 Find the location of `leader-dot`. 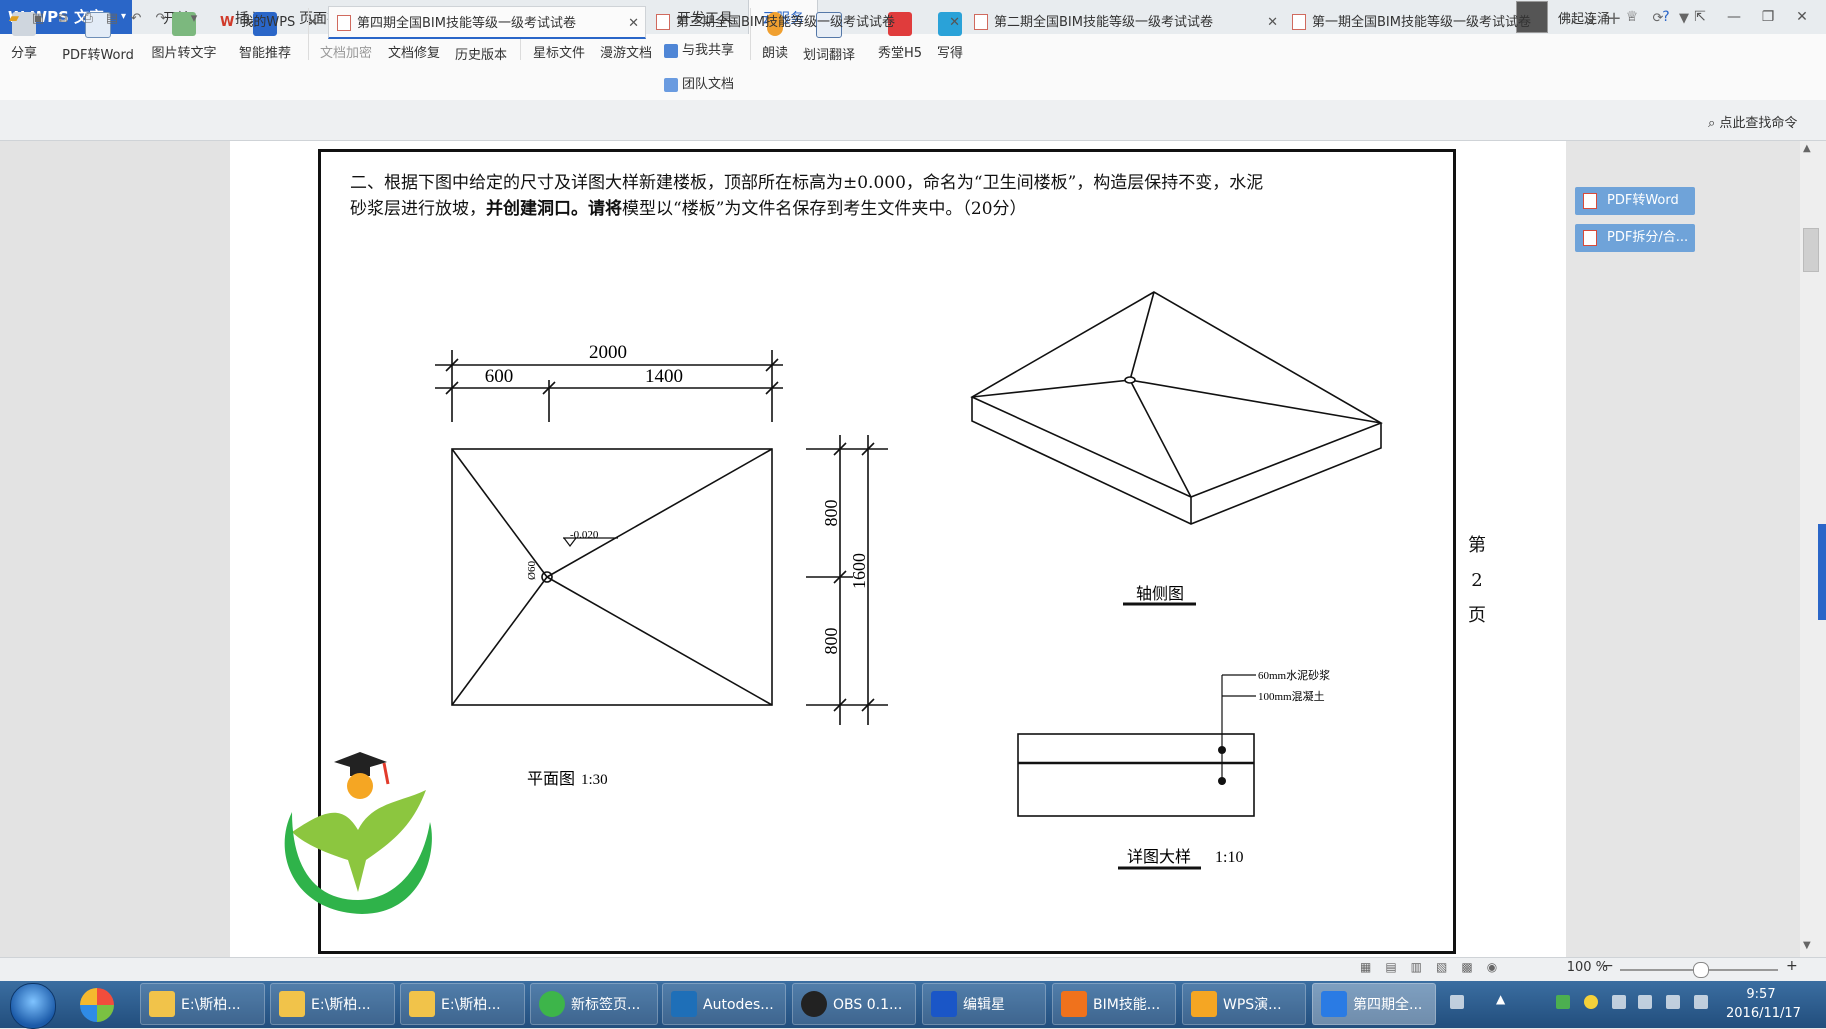

leader-dot is located at coordinates (1222, 781).